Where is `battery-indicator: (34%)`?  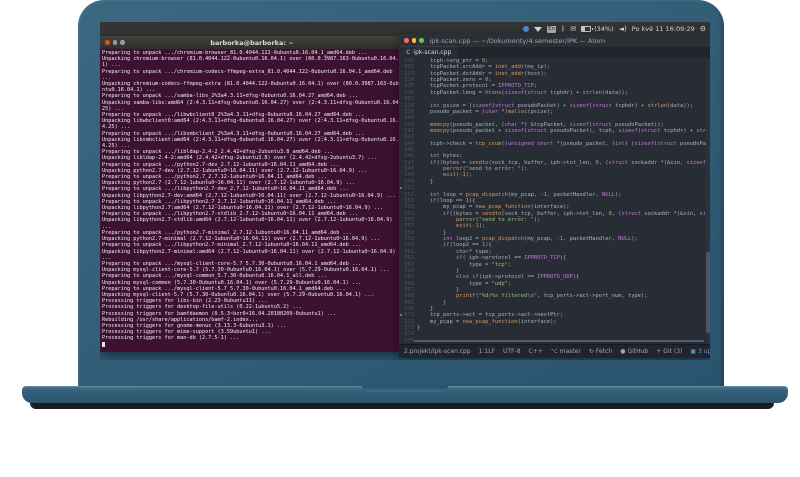
battery-indicator: (34%) is located at coordinates (597, 29).